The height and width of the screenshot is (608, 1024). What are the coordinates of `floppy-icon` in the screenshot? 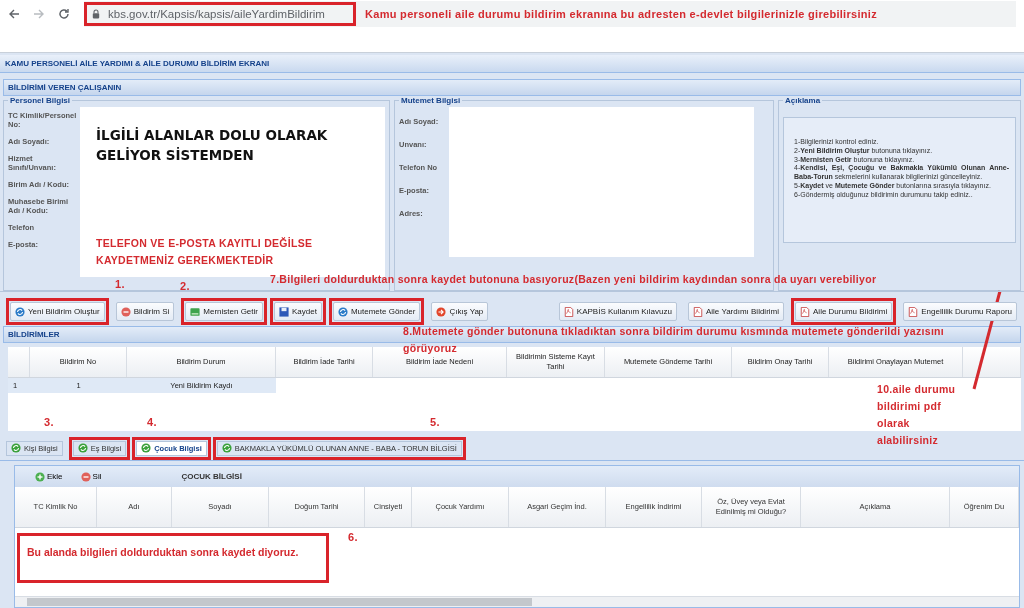 It's located at (284, 311).